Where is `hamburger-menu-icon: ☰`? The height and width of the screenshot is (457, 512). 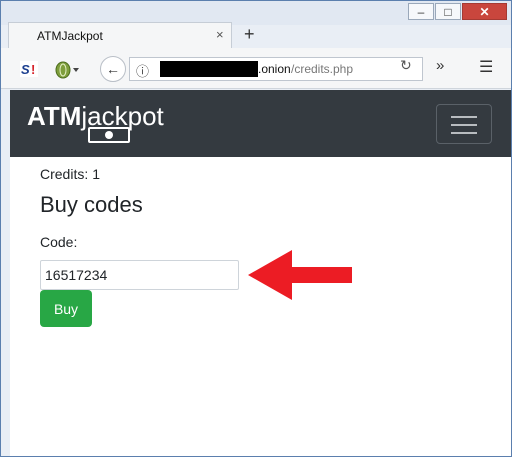
hamburger-menu-icon: ☰ is located at coordinates (486, 67).